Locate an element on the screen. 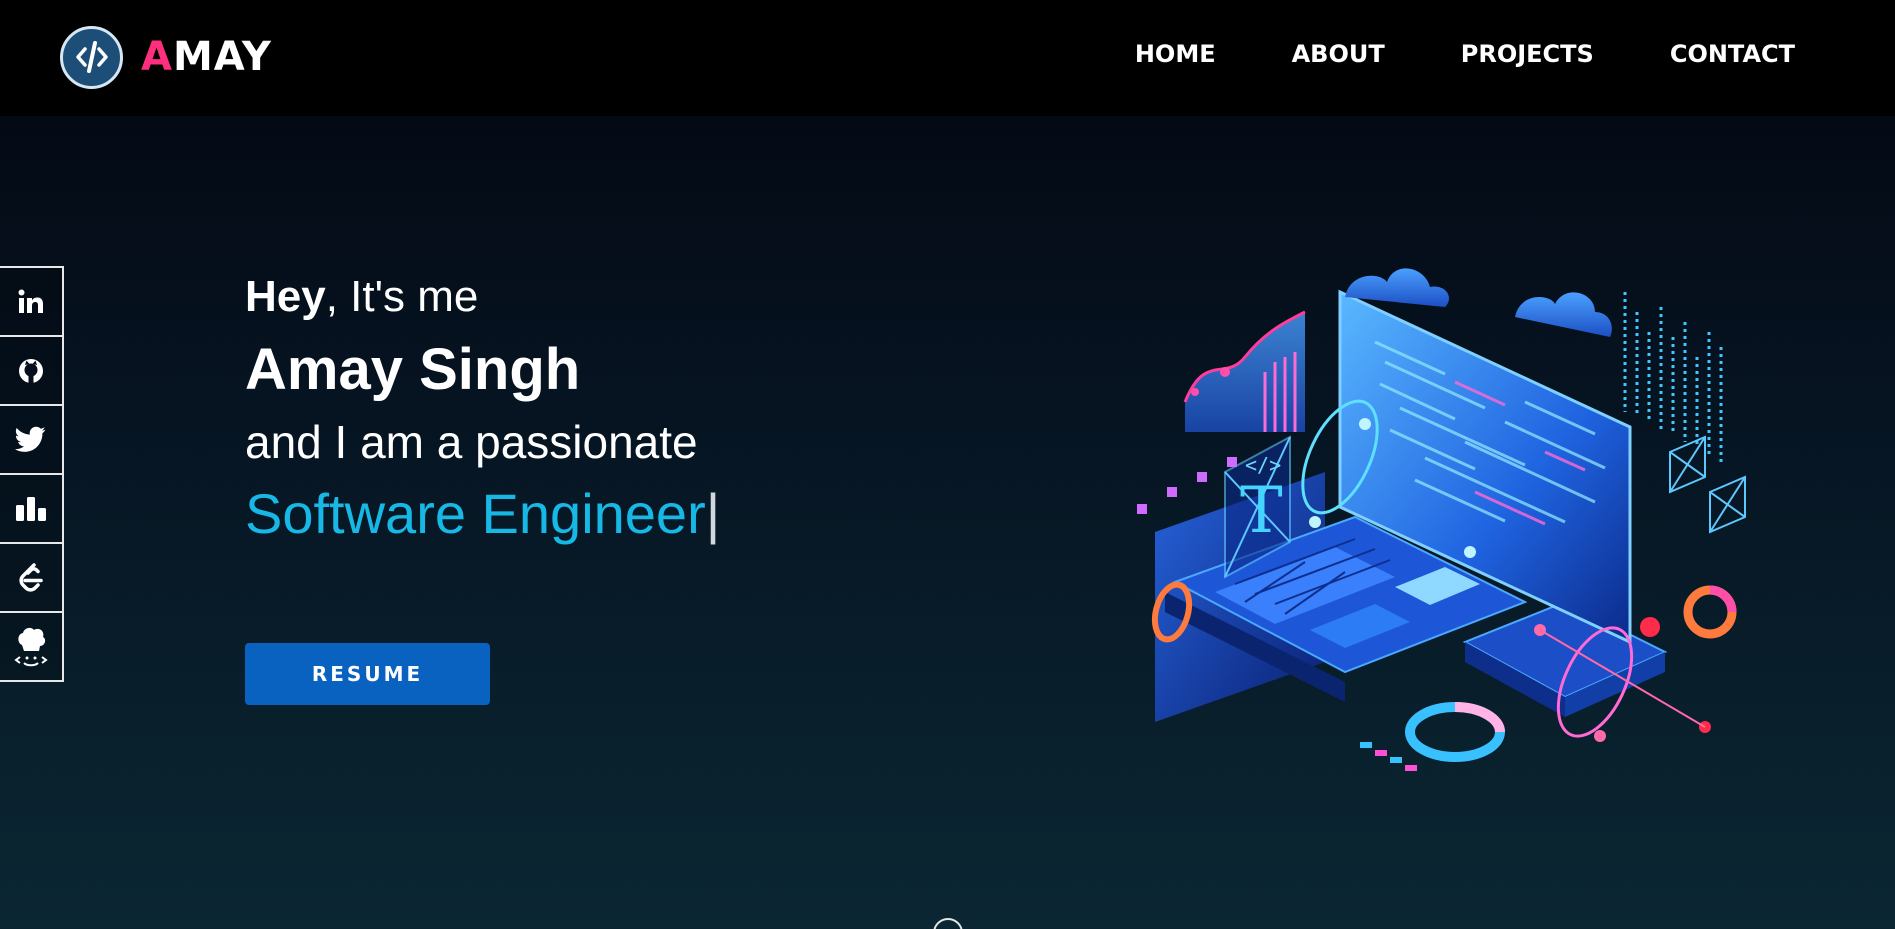  illustration-letter: T is located at coordinates (1261, 511).